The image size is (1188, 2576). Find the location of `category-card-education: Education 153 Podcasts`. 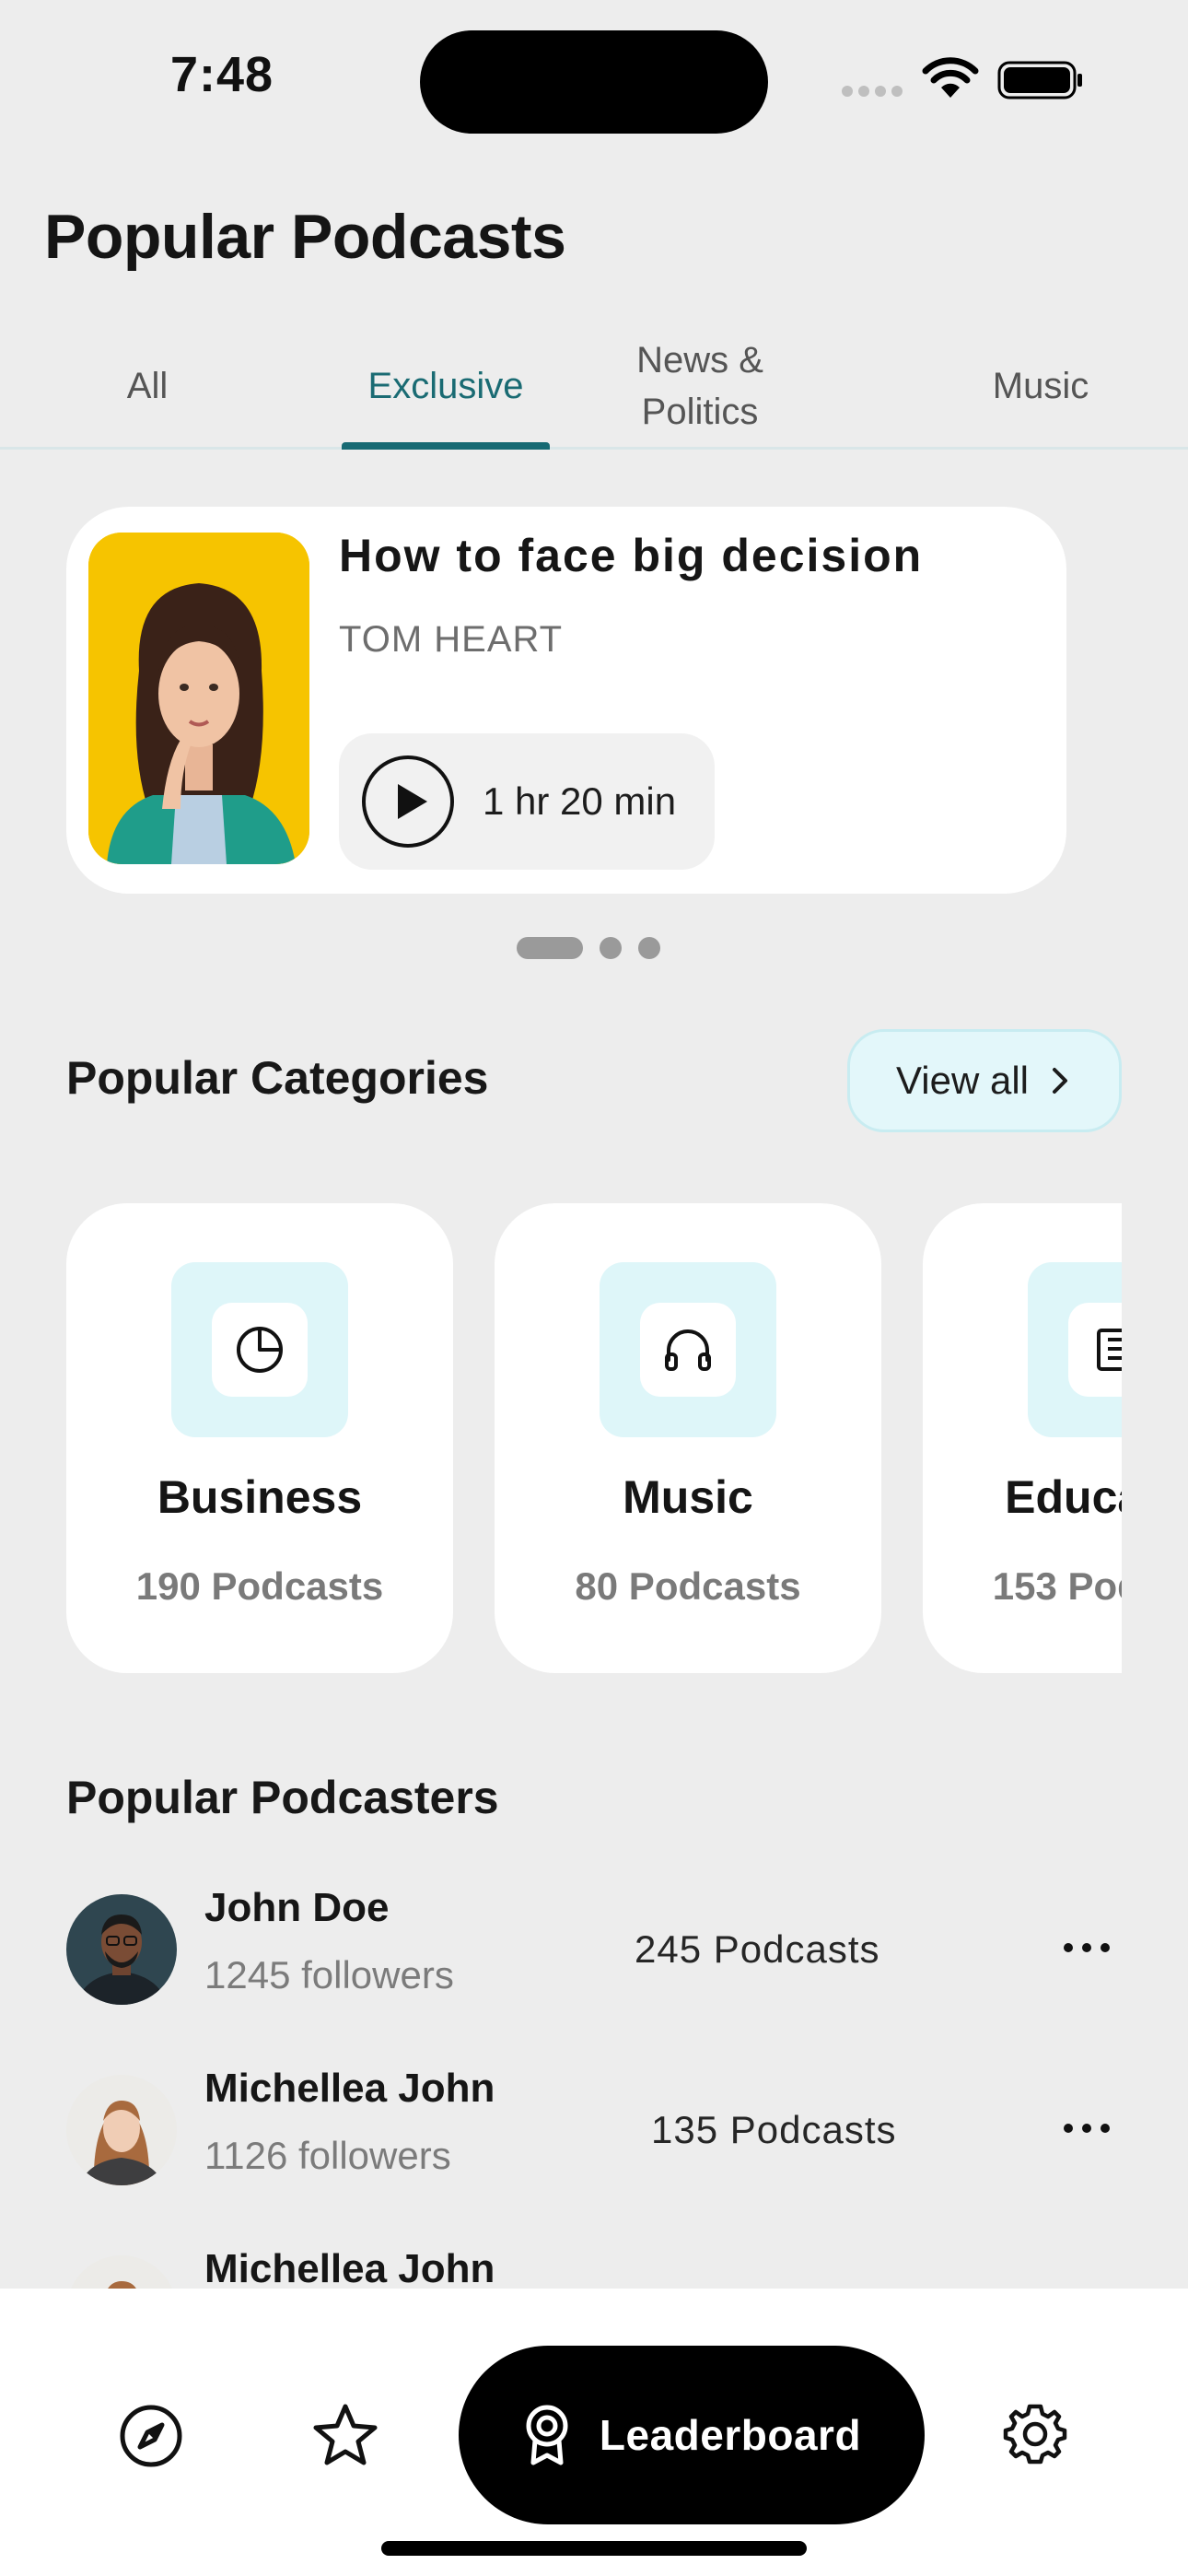

category-card-education: Education 153 Podcasts is located at coordinates (1022, 1438).